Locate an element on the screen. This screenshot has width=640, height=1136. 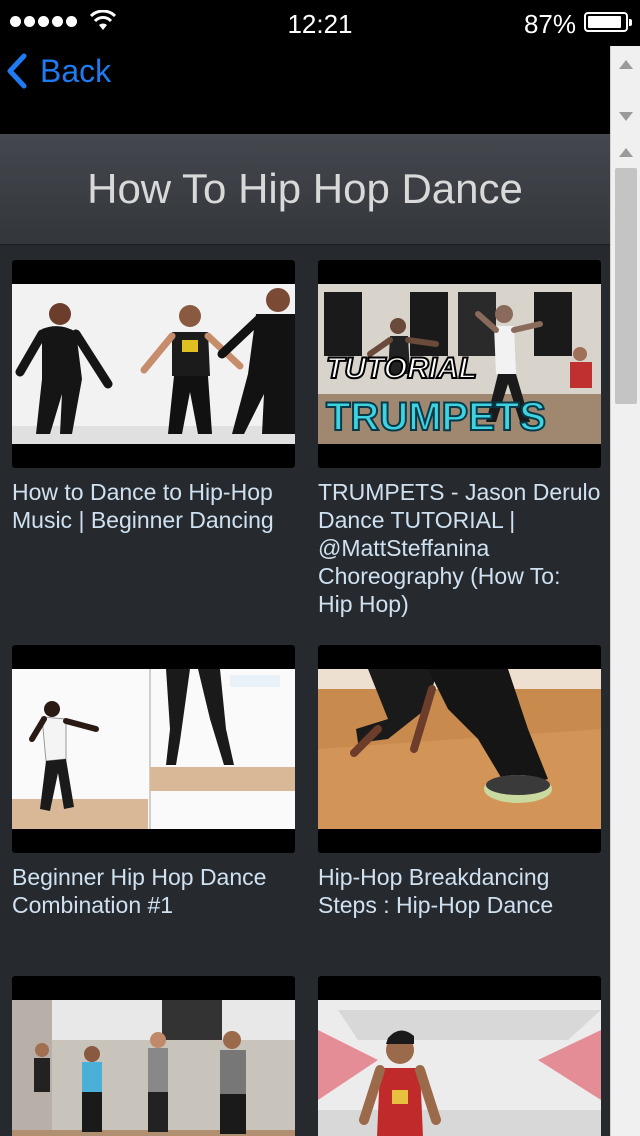
battery-icon is located at coordinates (608, 22).